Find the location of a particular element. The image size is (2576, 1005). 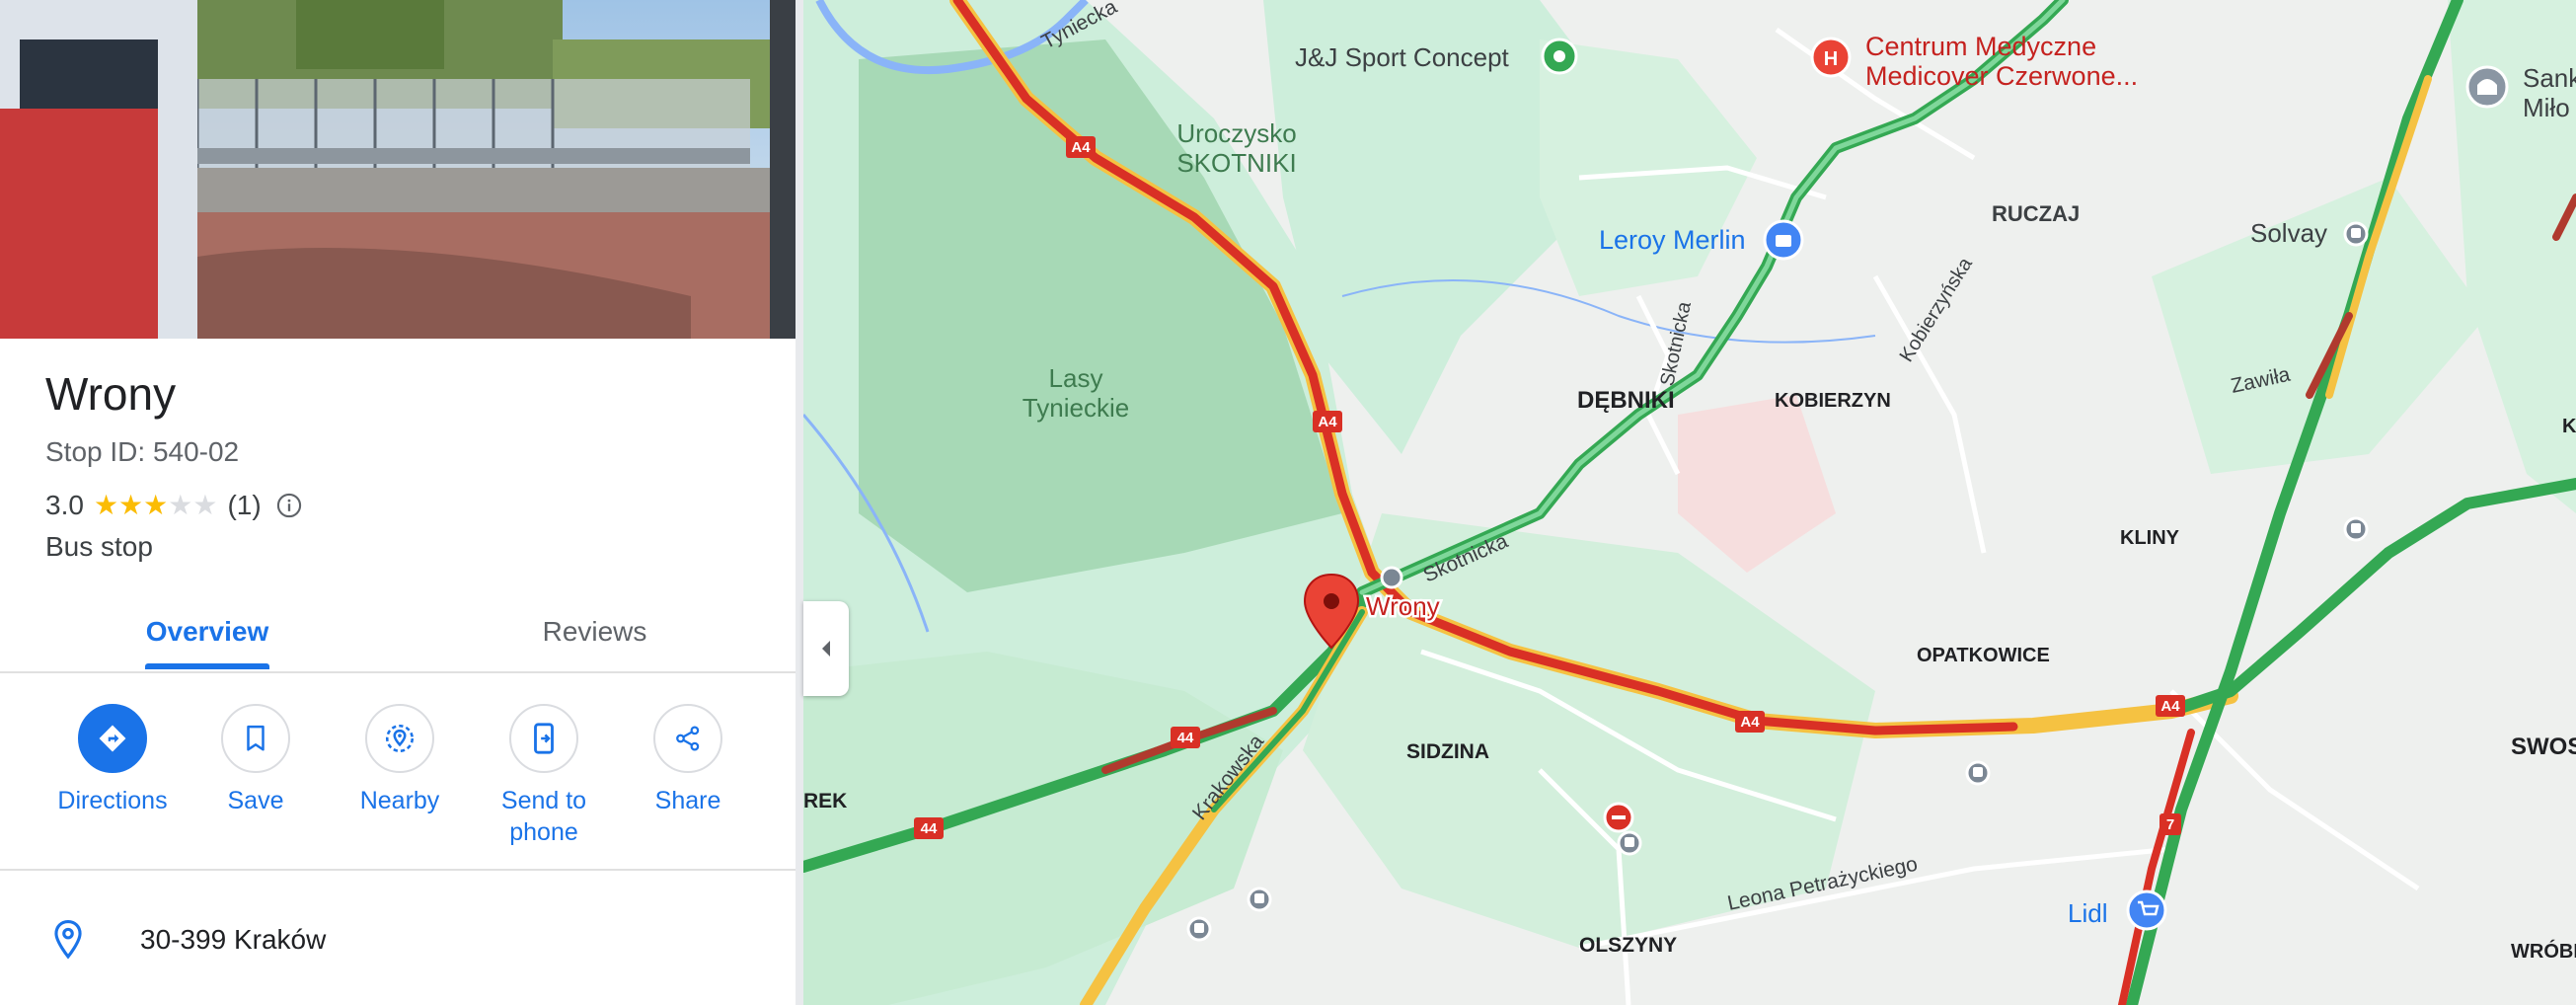

lidl-poi is located at coordinates (2146, 910).